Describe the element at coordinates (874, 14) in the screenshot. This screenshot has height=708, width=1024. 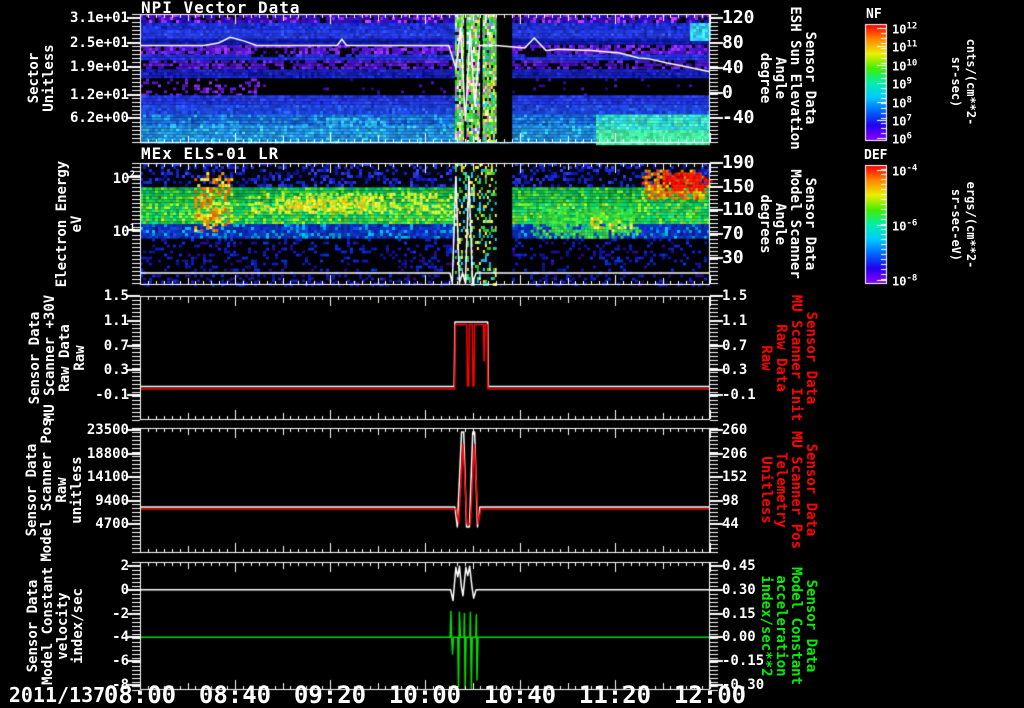
I see `colorbar-nf-title: NF` at that location.